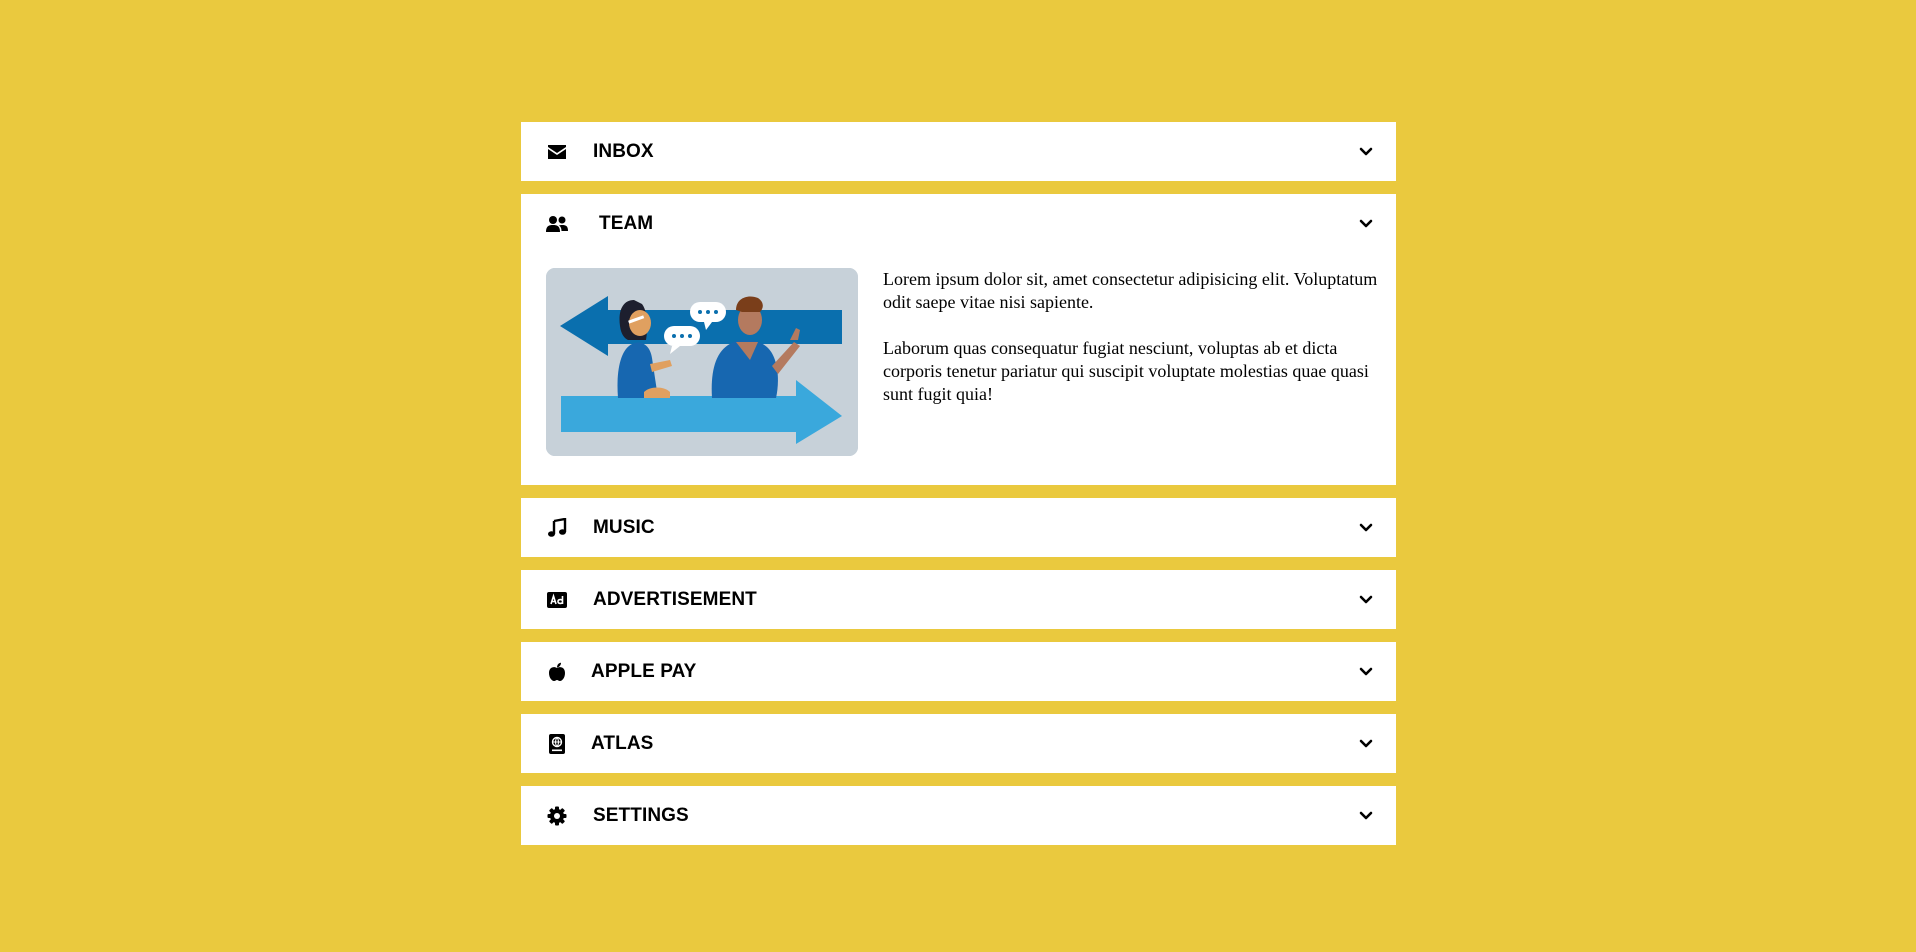 Image resolution: width=1916 pixels, height=952 pixels. I want to click on accordion-header-music: MUSIC, so click(958, 527).